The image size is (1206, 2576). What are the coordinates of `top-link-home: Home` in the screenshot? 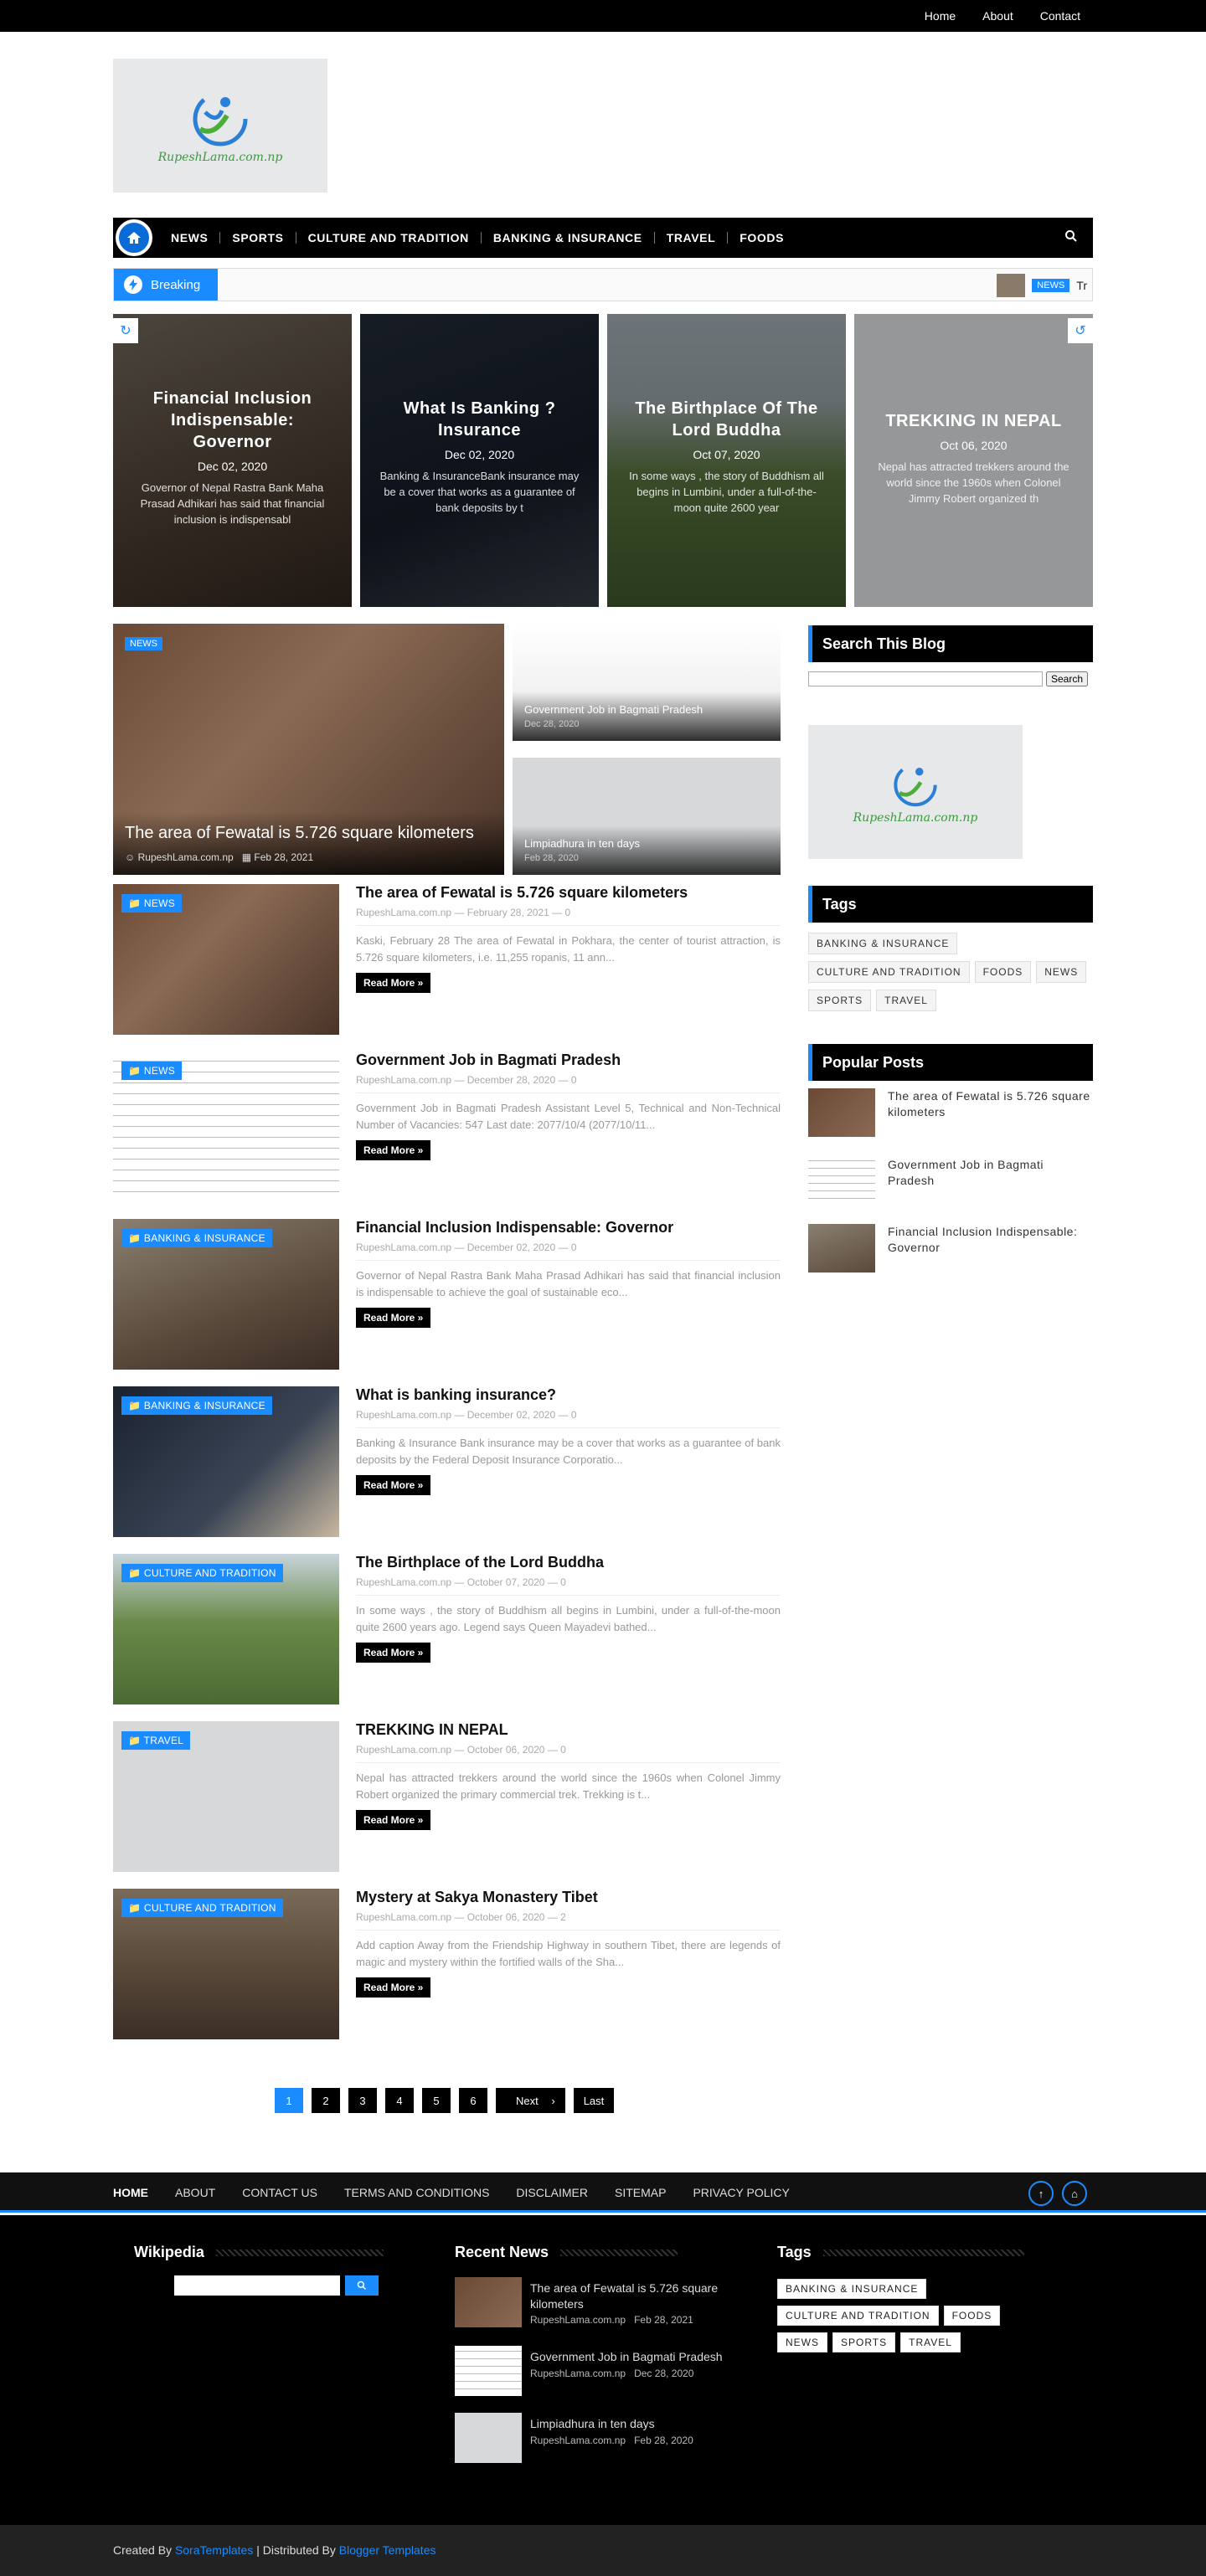 It's located at (940, 16).